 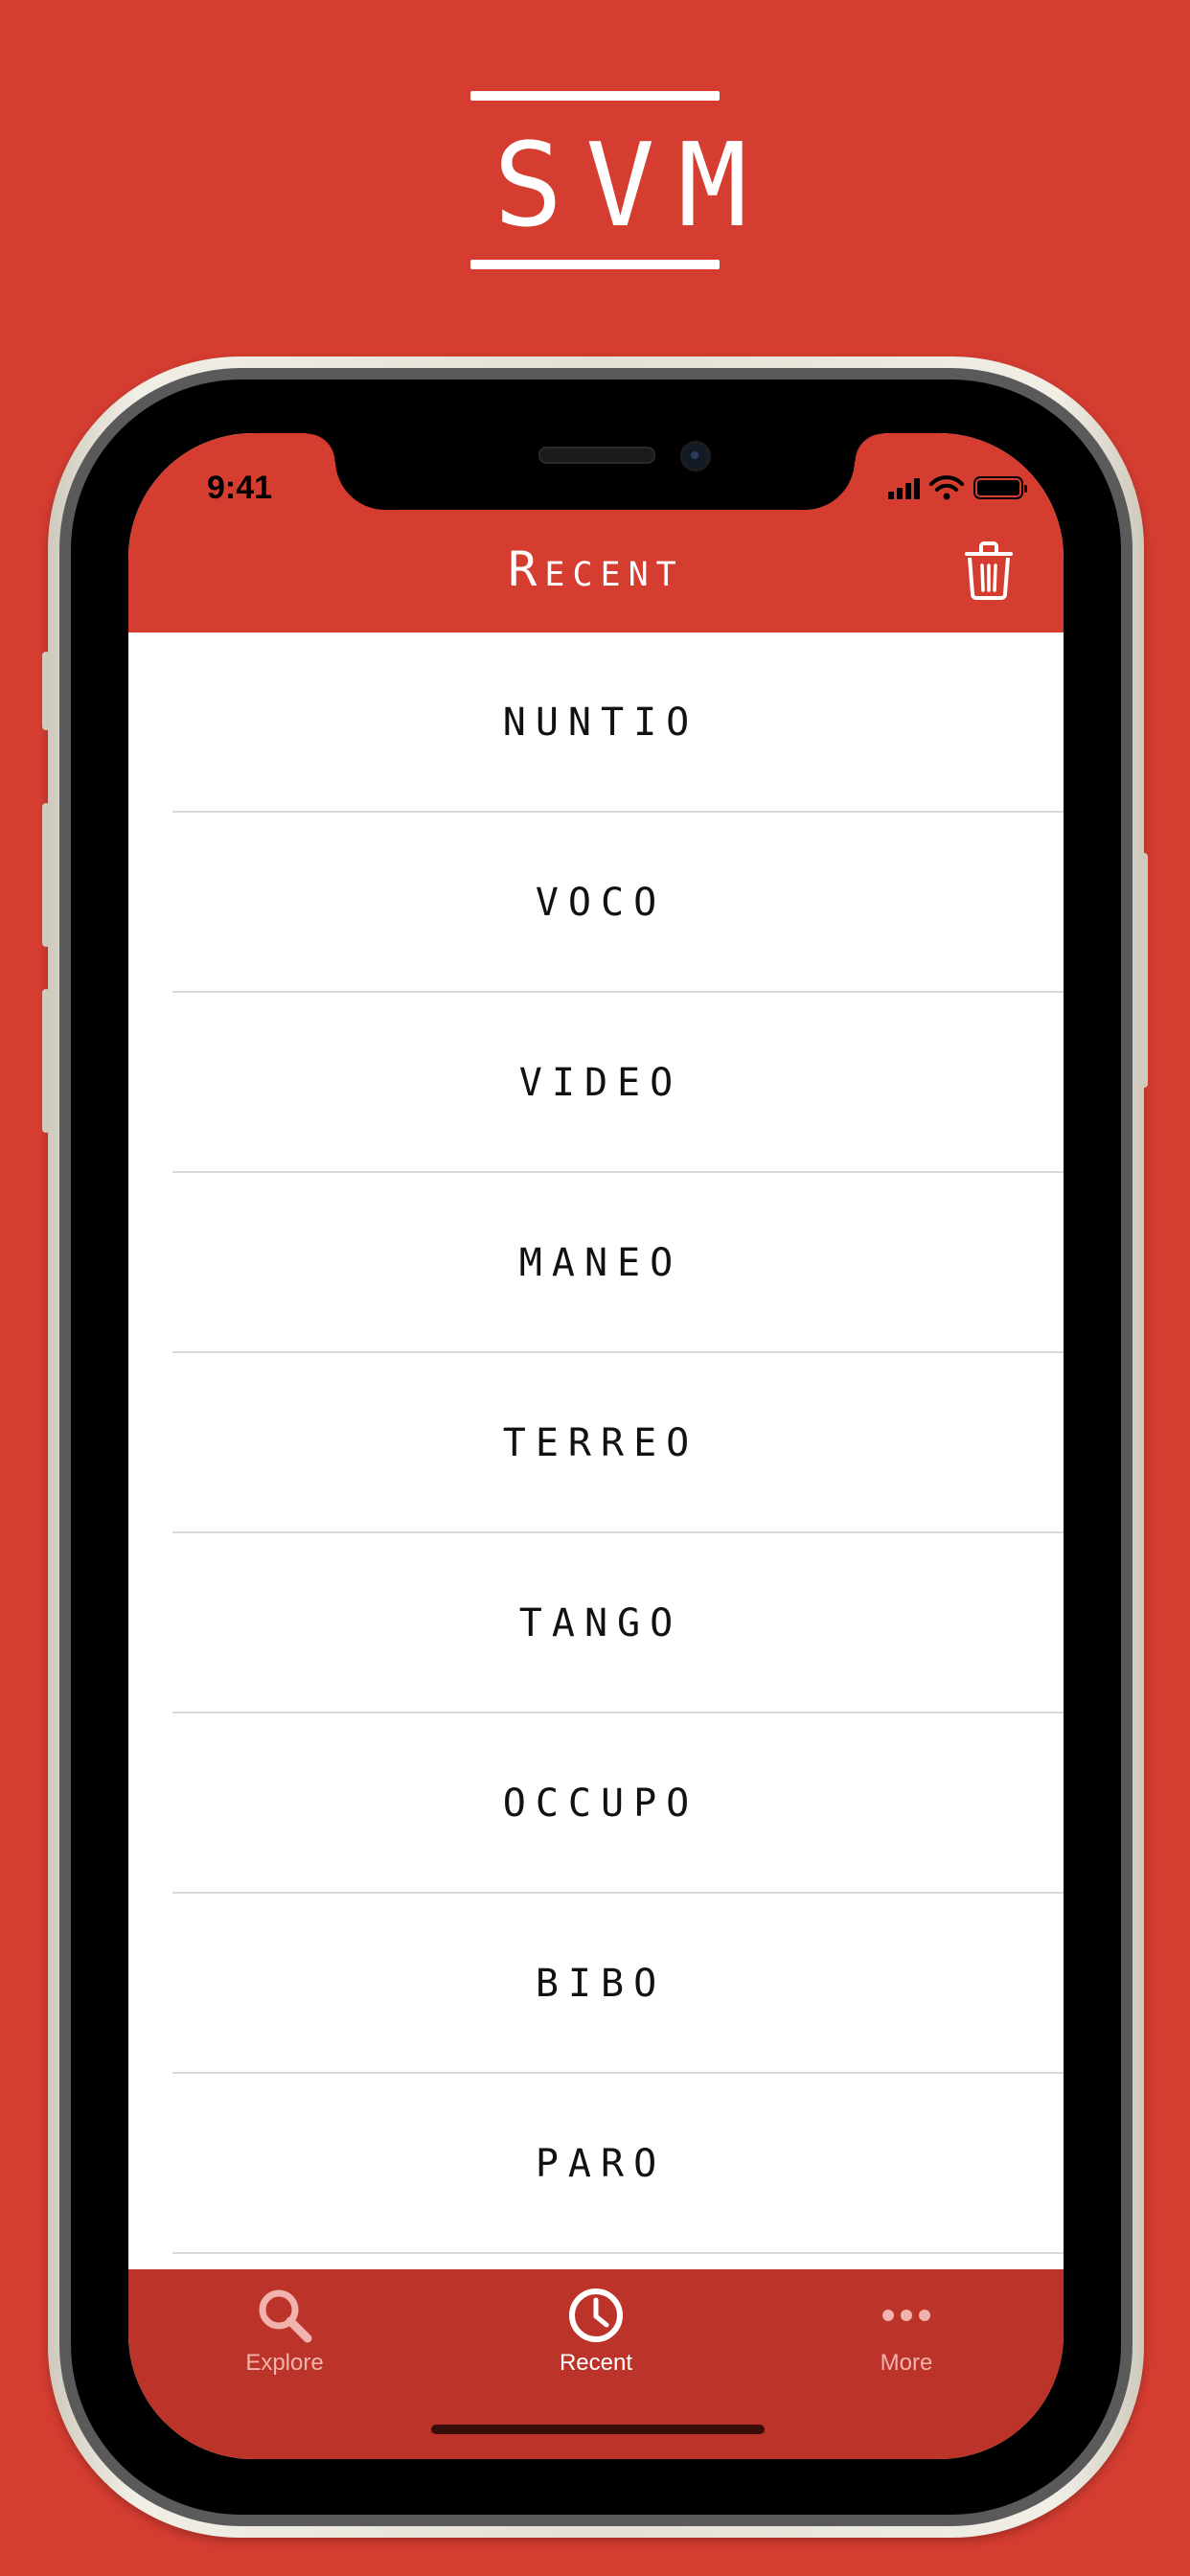 What do you see at coordinates (906, 2331) in the screenshot?
I see `tab-more: More` at bounding box center [906, 2331].